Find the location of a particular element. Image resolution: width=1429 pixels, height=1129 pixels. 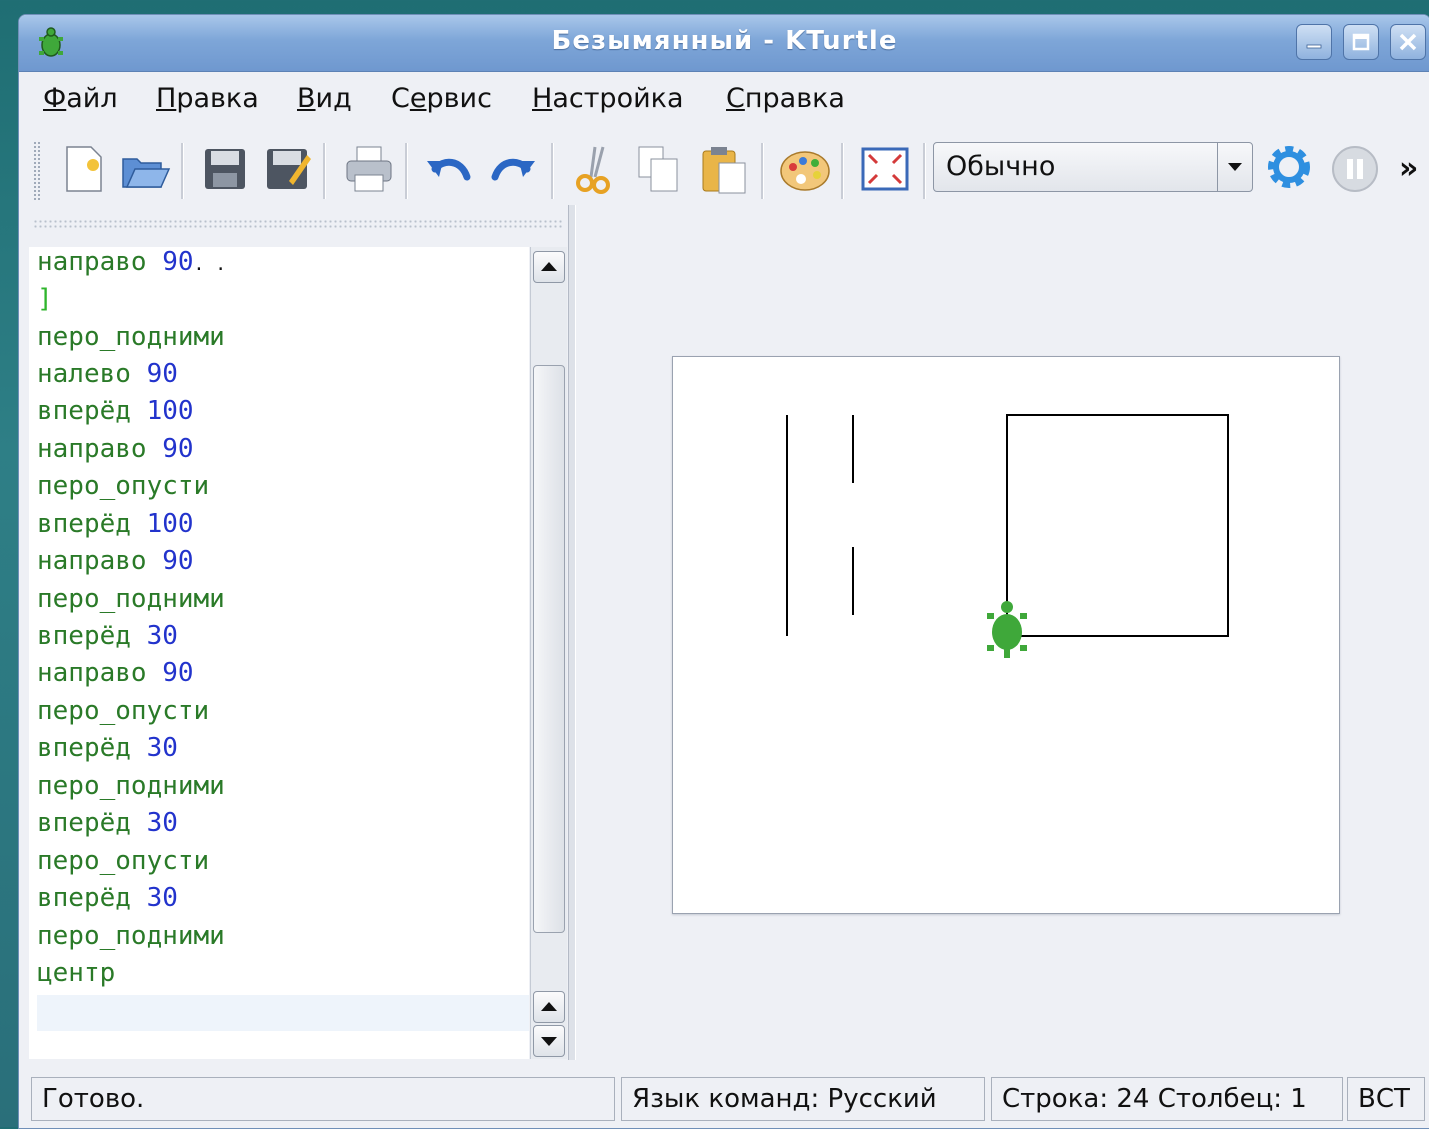

paste-icon is located at coordinates (724, 170).